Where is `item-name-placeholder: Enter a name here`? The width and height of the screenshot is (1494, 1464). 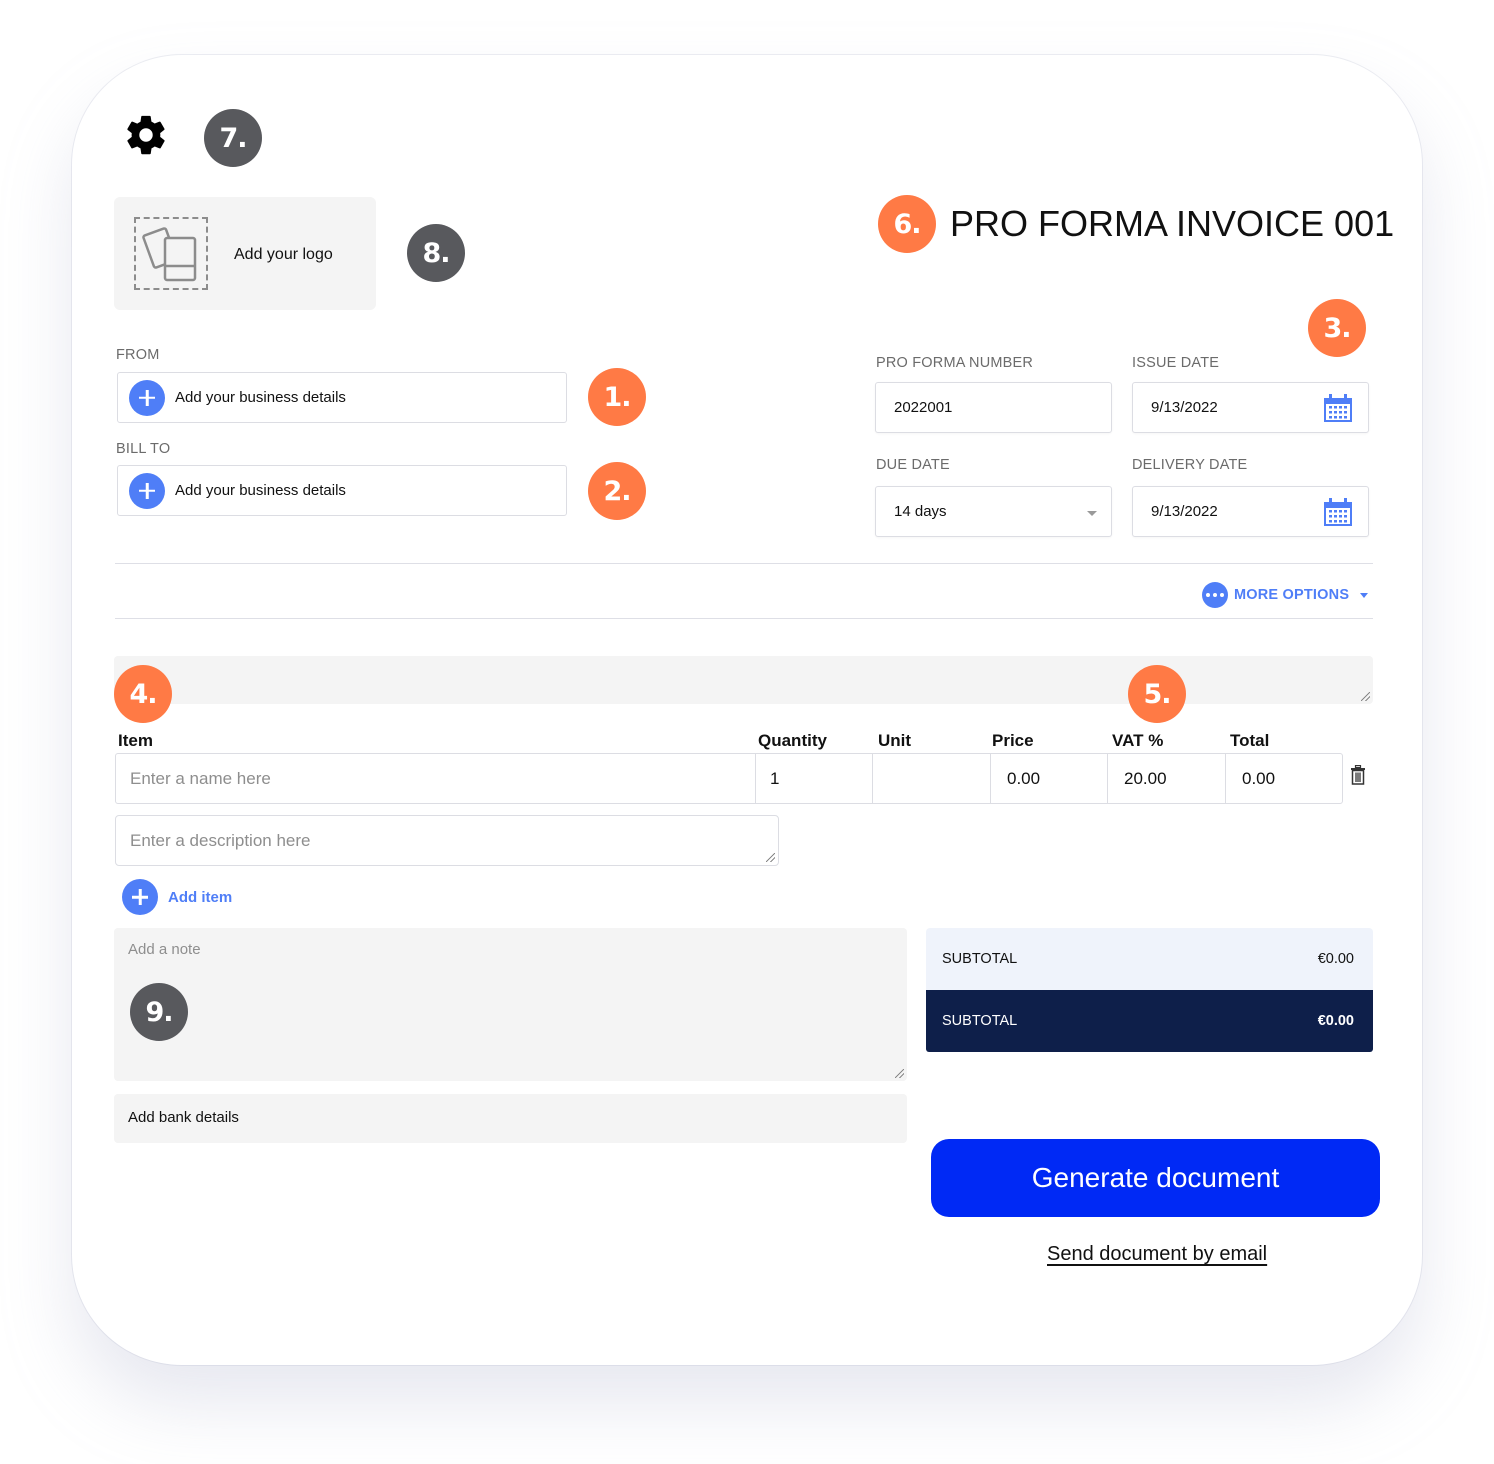 item-name-placeholder: Enter a name here is located at coordinates (200, 778).